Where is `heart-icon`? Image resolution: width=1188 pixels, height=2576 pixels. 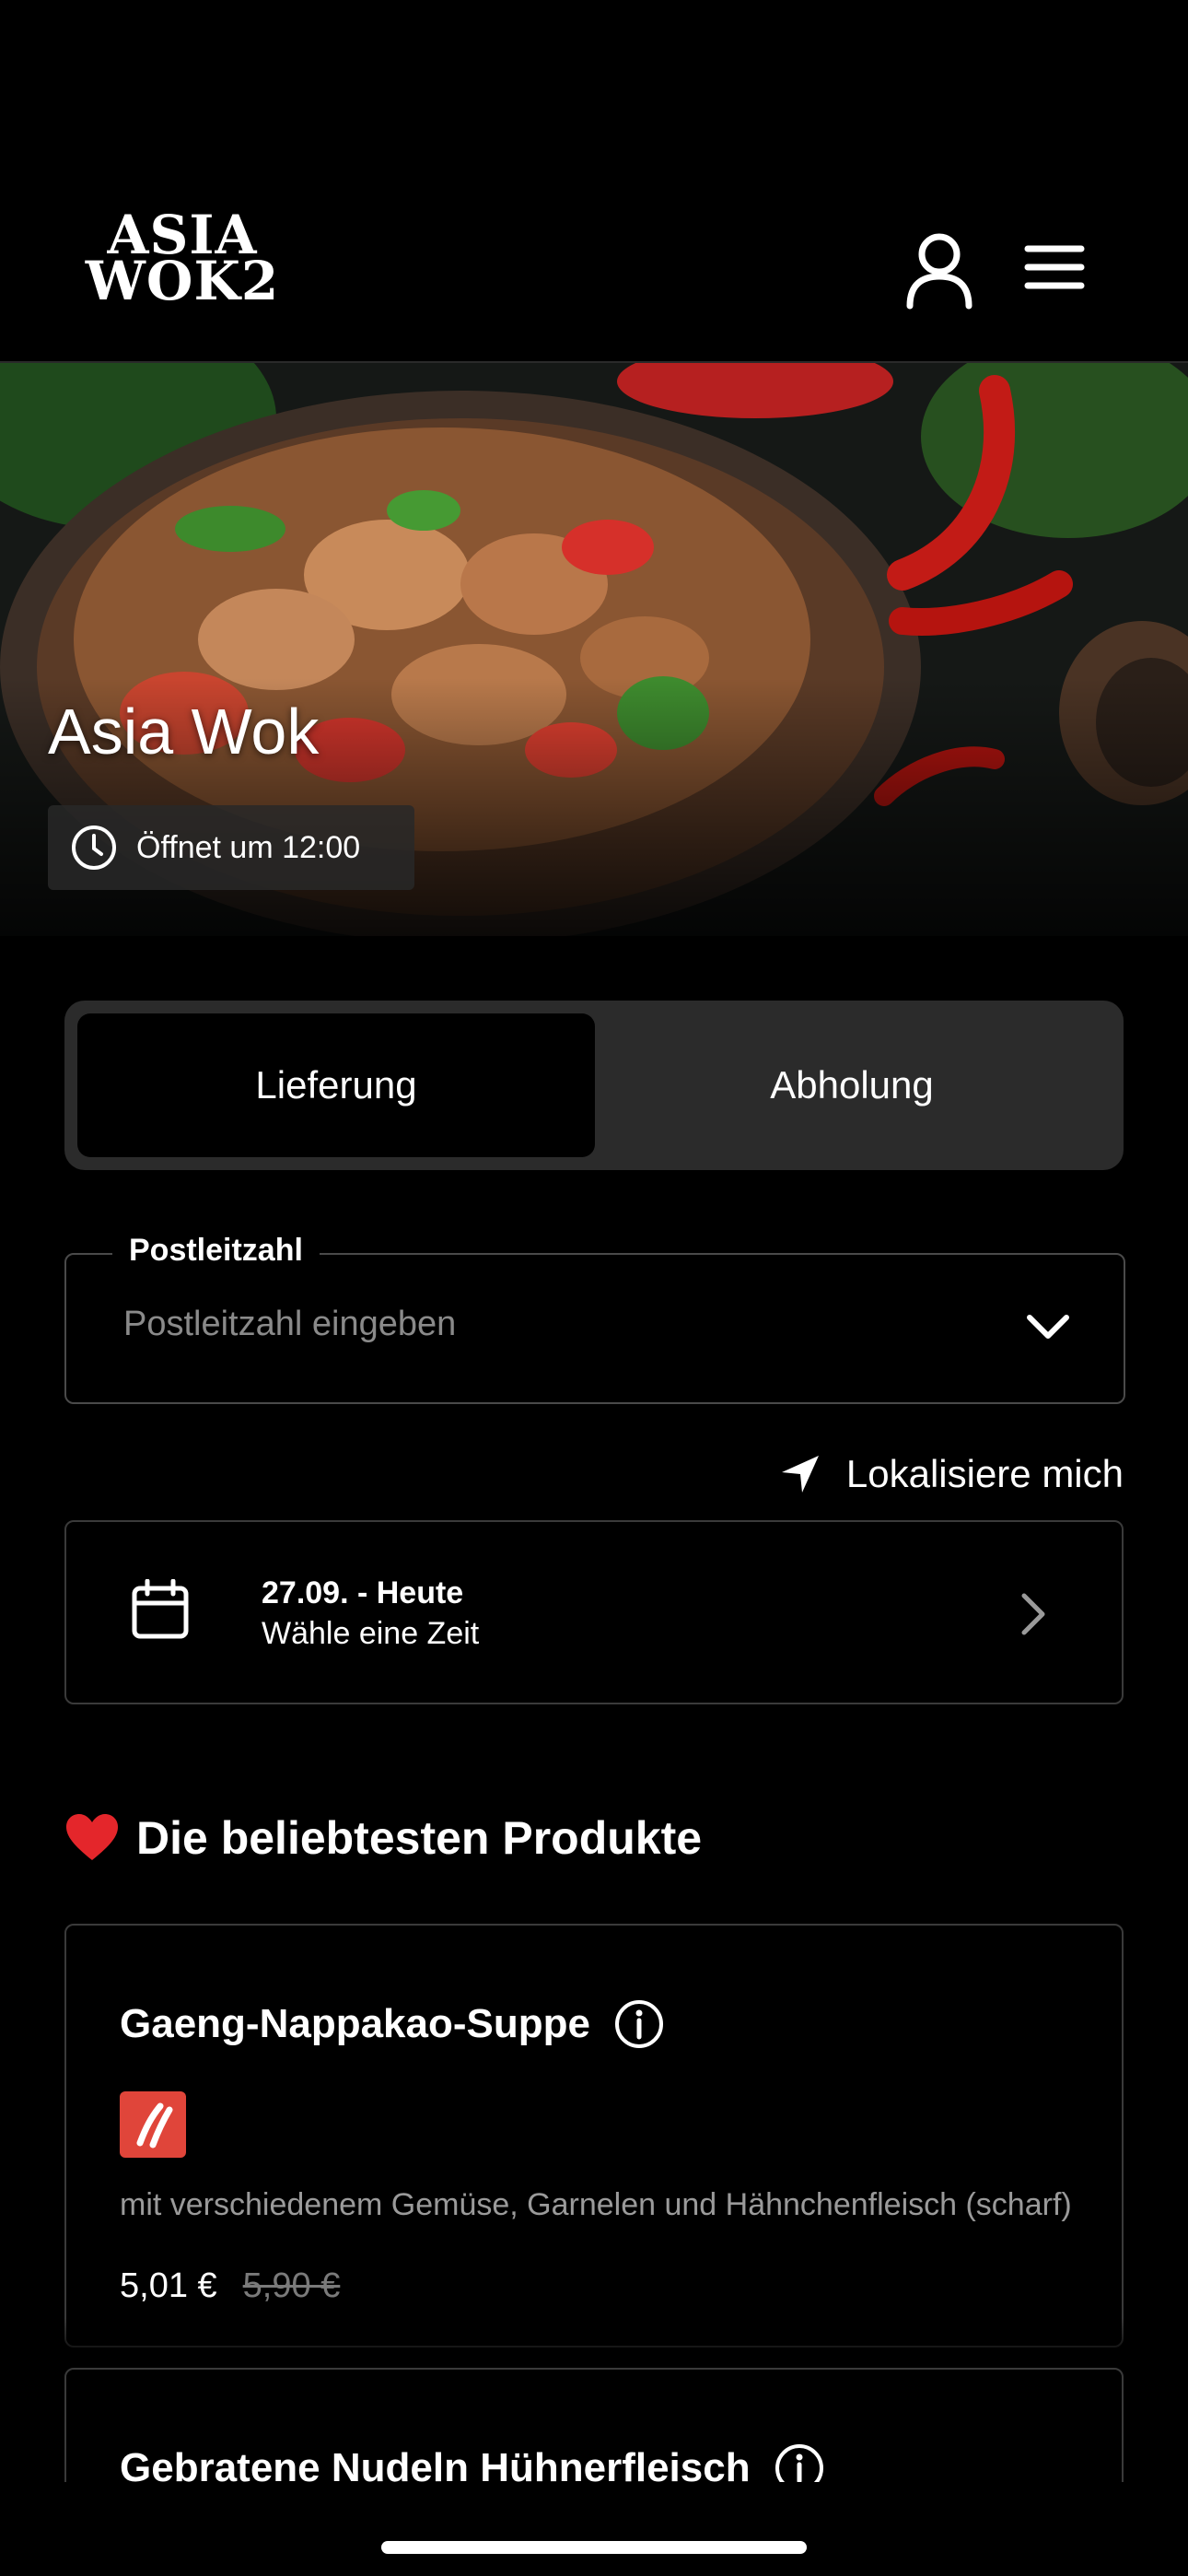
heart-icon is located at coordinates (92, 1837).